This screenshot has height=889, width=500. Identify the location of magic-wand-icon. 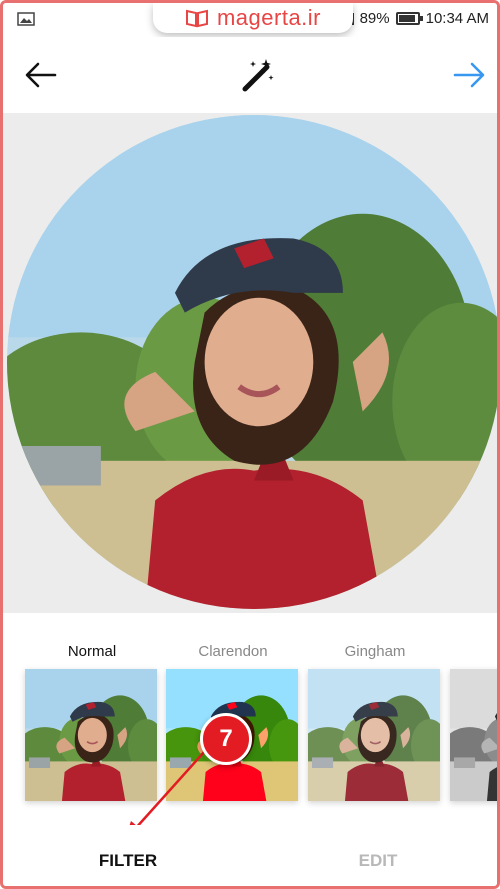
(257, 75).